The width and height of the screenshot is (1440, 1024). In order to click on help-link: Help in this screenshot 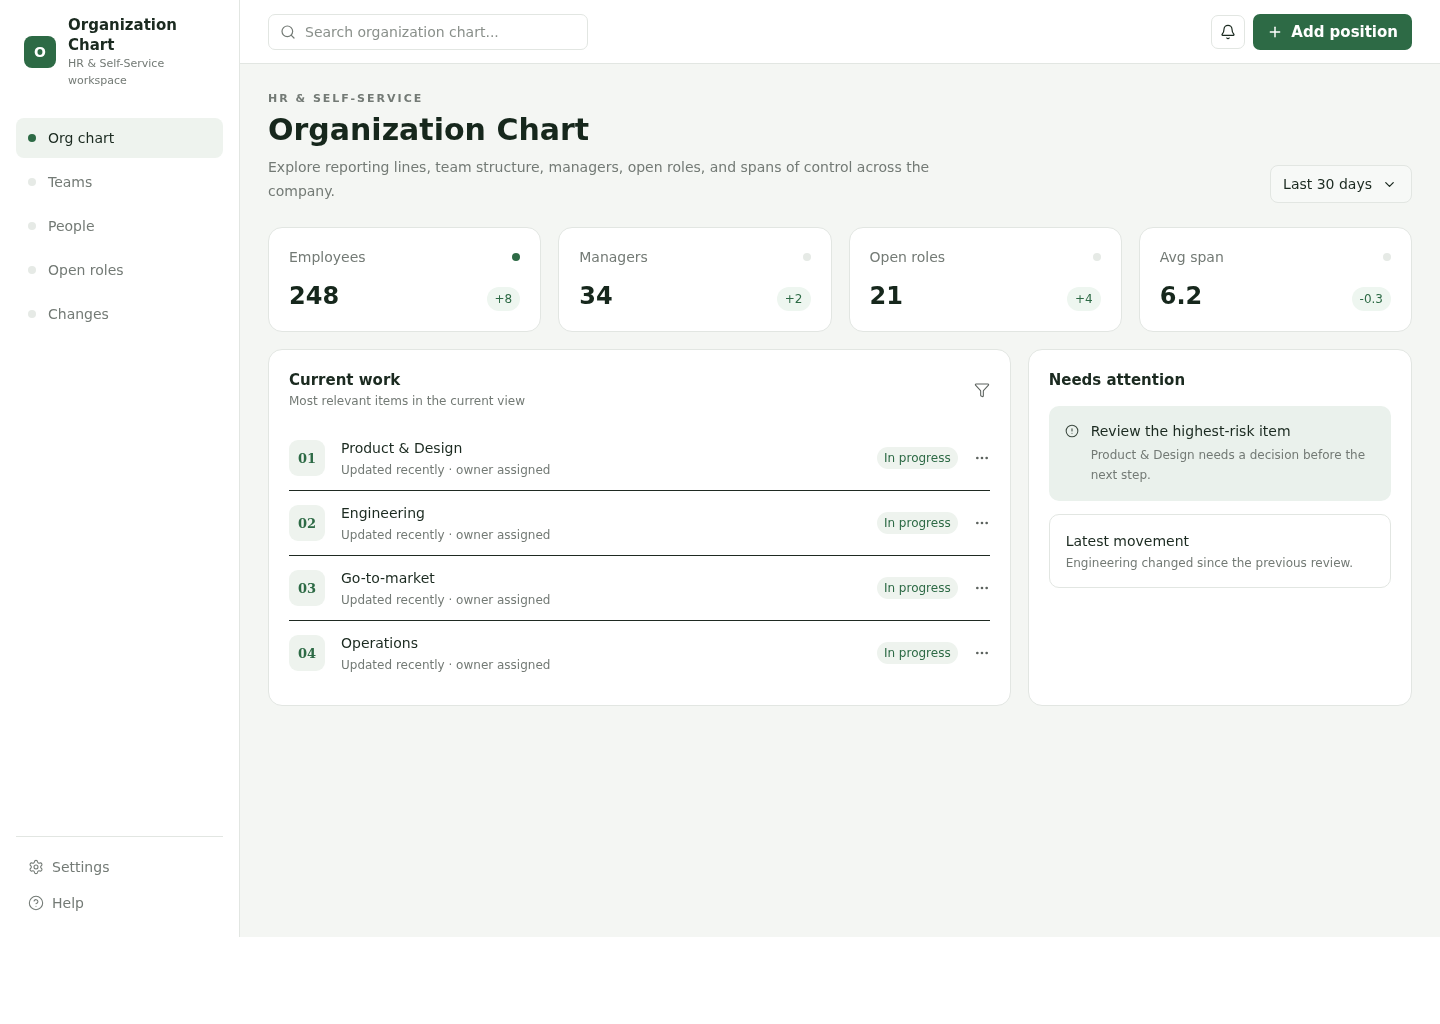, I will do `click(119, 903)`.